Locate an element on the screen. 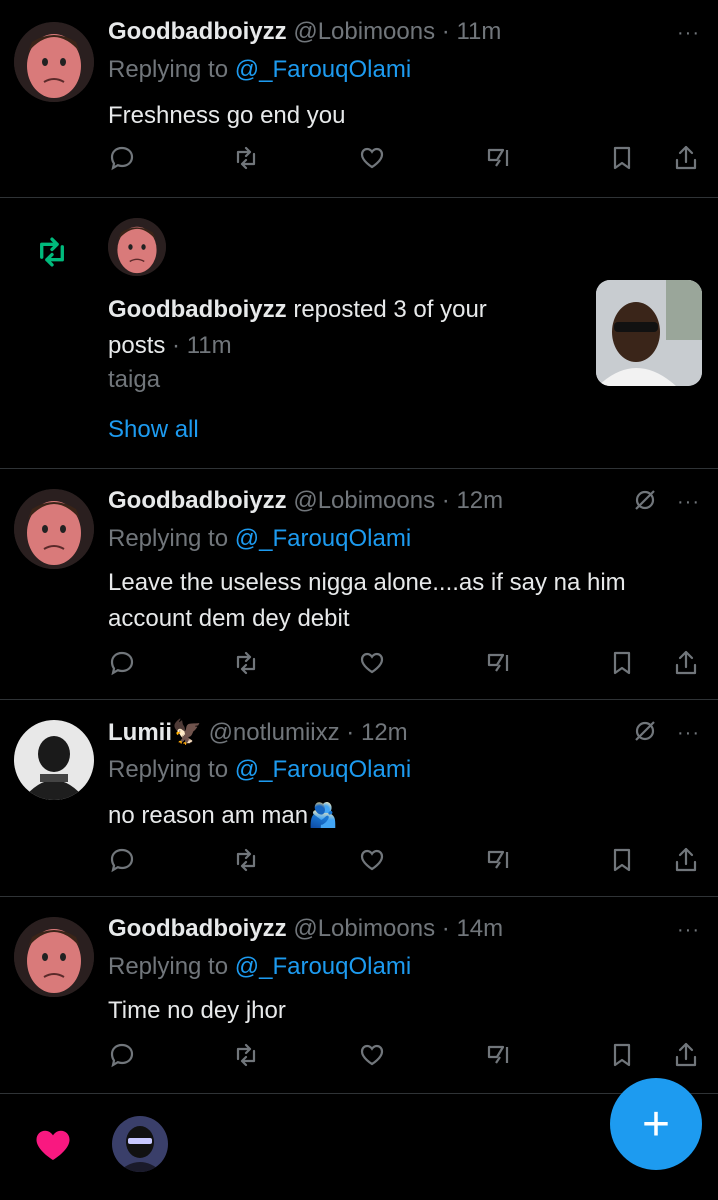 This screenshot has height=1200, width=718. display-name: Lumii🦅 is located at coordinates (155, 732).